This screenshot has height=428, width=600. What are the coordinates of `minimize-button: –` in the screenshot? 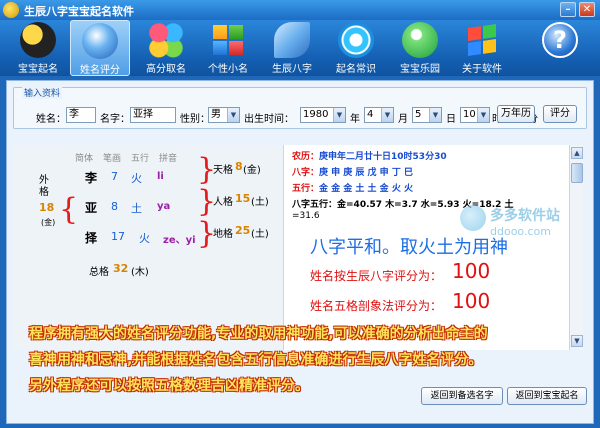 It's located at (568, 9).